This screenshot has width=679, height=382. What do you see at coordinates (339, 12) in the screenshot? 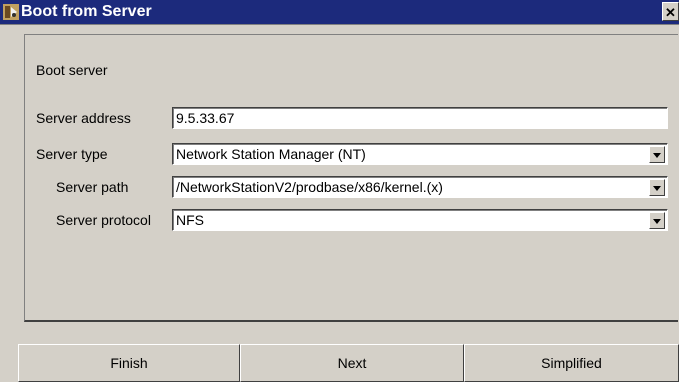
I see `title-bar: Boot from Server ✕` at bounding box center [339, 12].